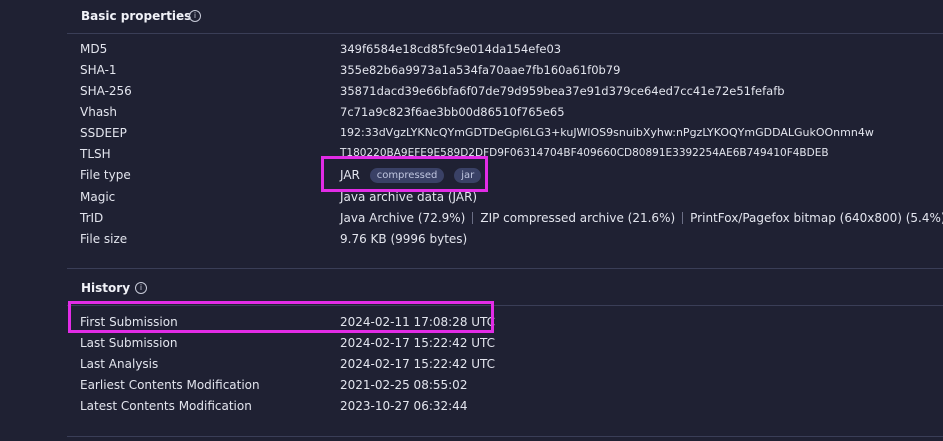  Describe the element at coordinates (92, 218) in the screenshot. I see `property-label: TrID` at that location.